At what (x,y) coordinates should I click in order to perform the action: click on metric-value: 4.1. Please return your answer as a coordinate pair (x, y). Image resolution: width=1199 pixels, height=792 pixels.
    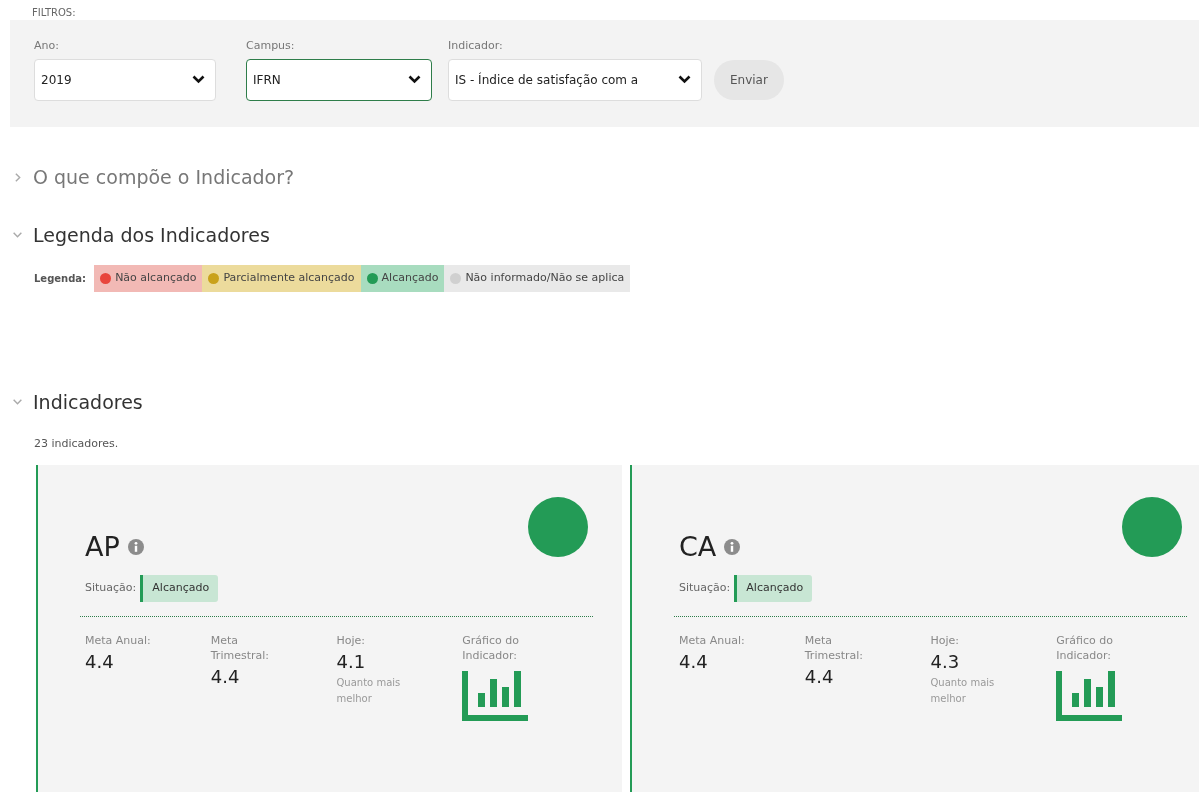
    Looking at the image, I should click on (351, 661).